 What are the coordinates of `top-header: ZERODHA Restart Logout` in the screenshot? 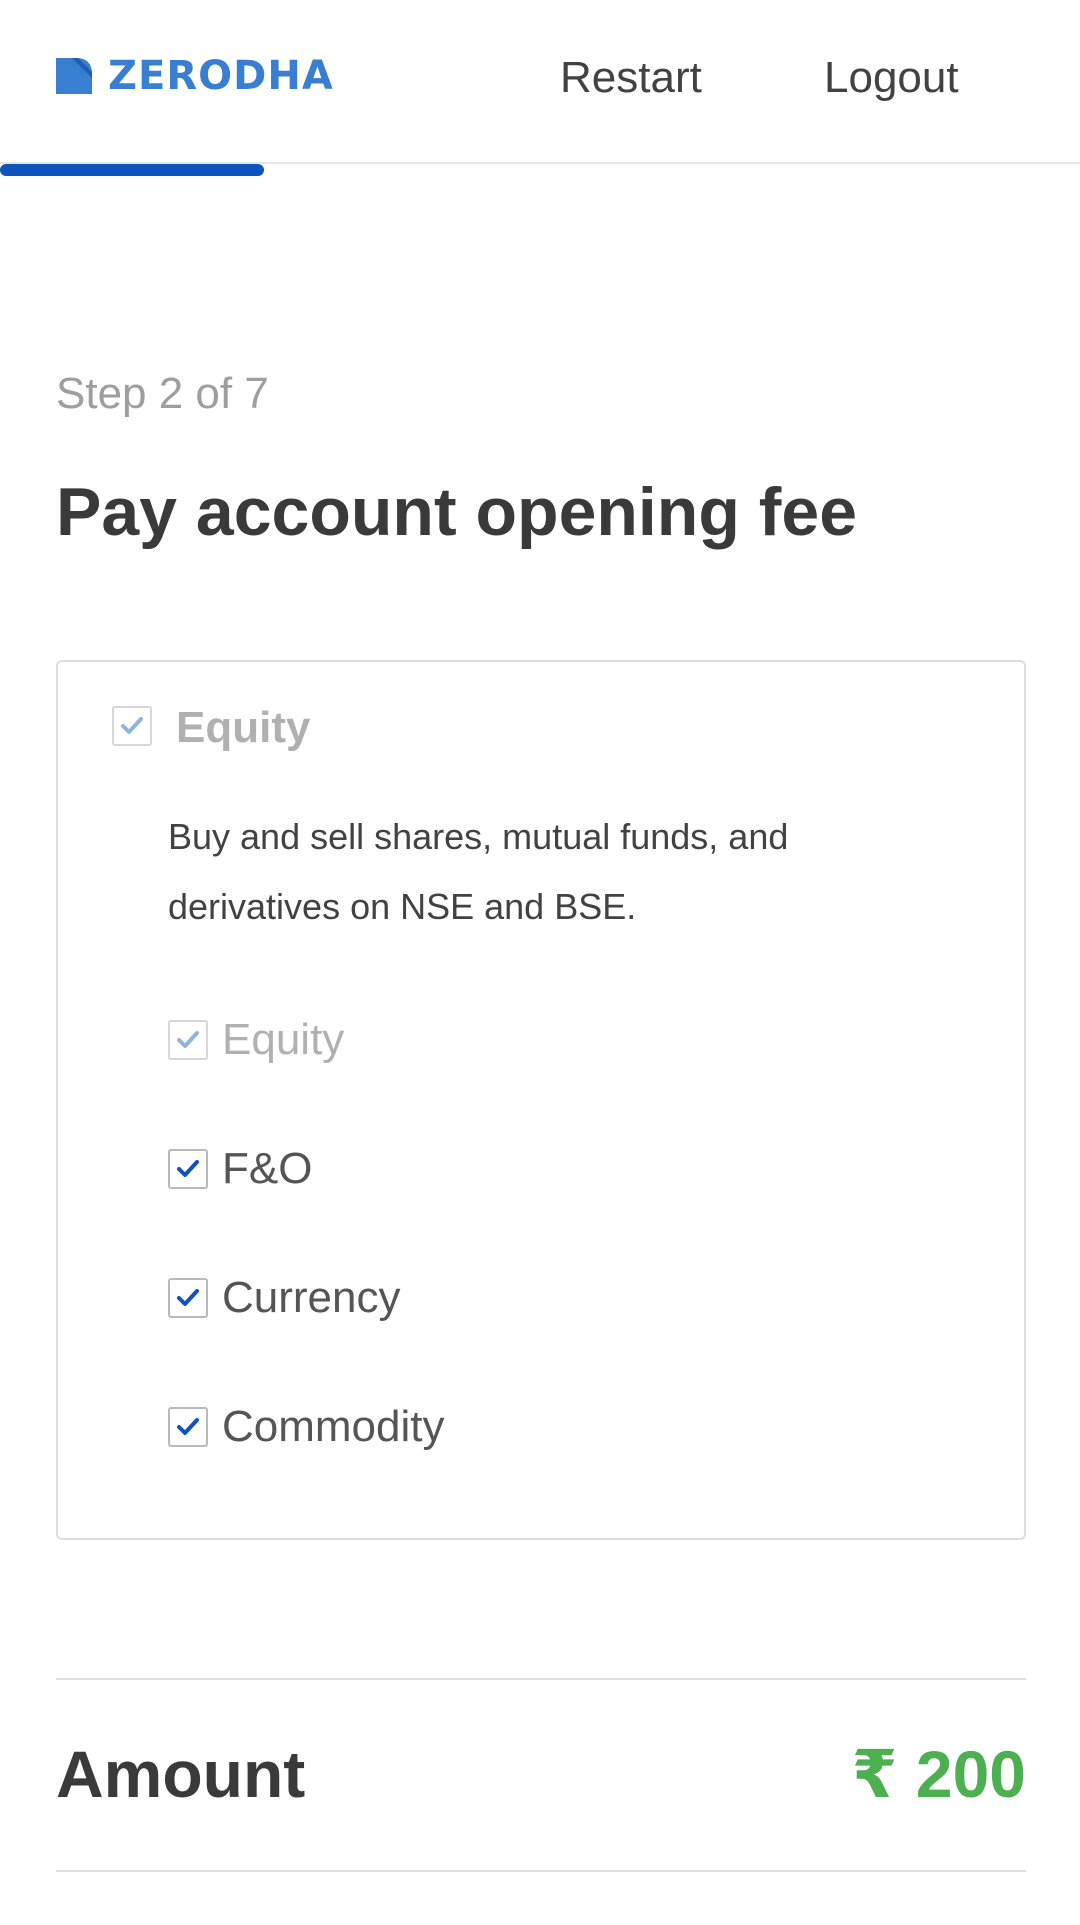 It's located at (540, 82).